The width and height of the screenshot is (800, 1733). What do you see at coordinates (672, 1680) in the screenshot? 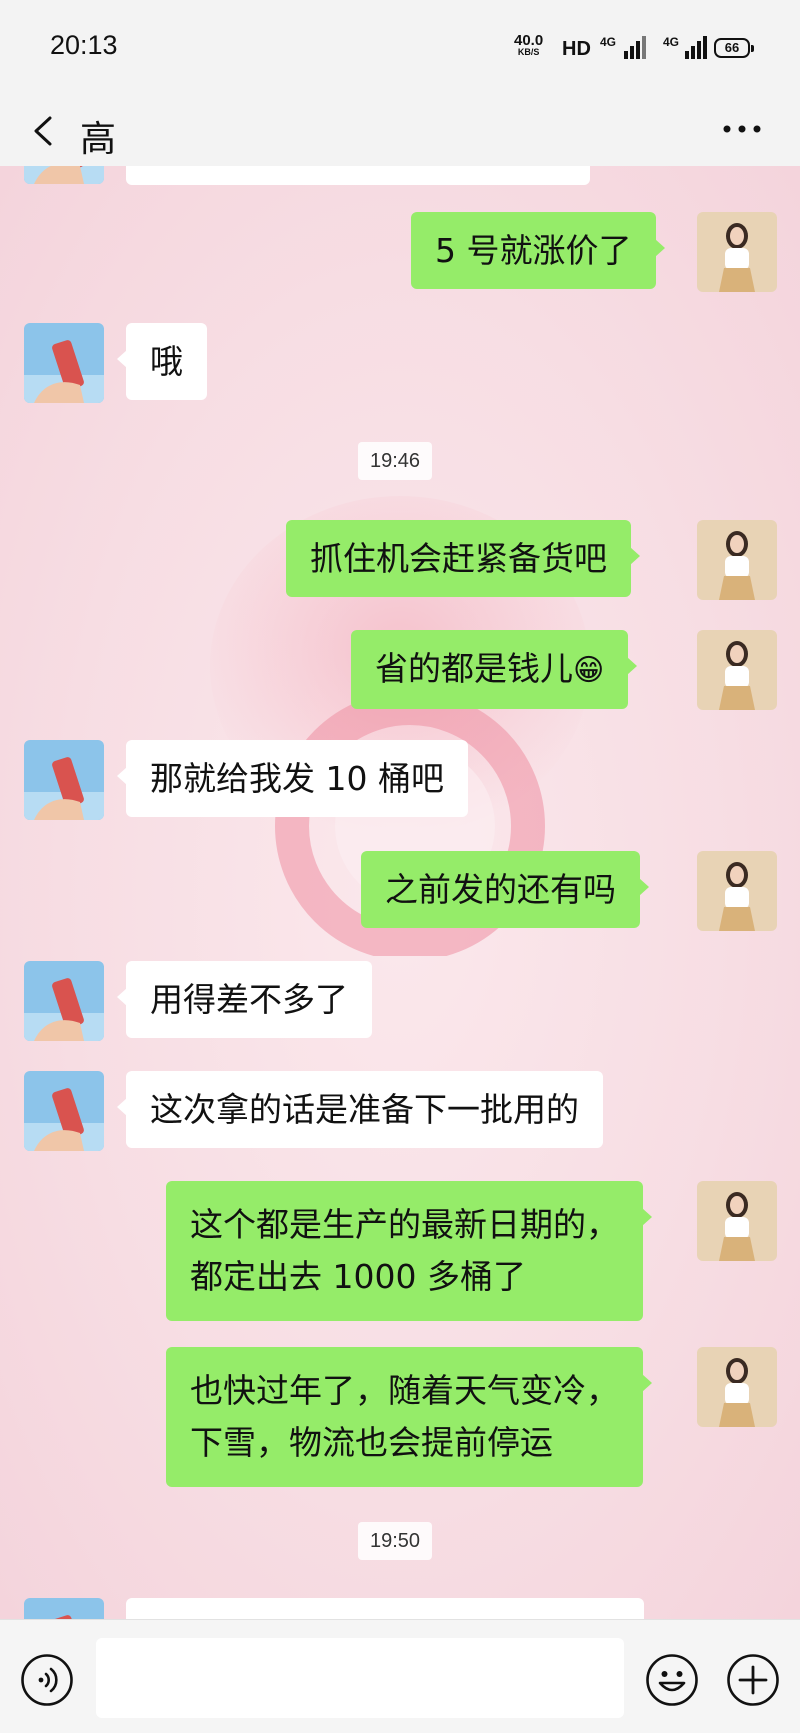
I see `emoji-smile-icon` at bounding box center [672, 1680].